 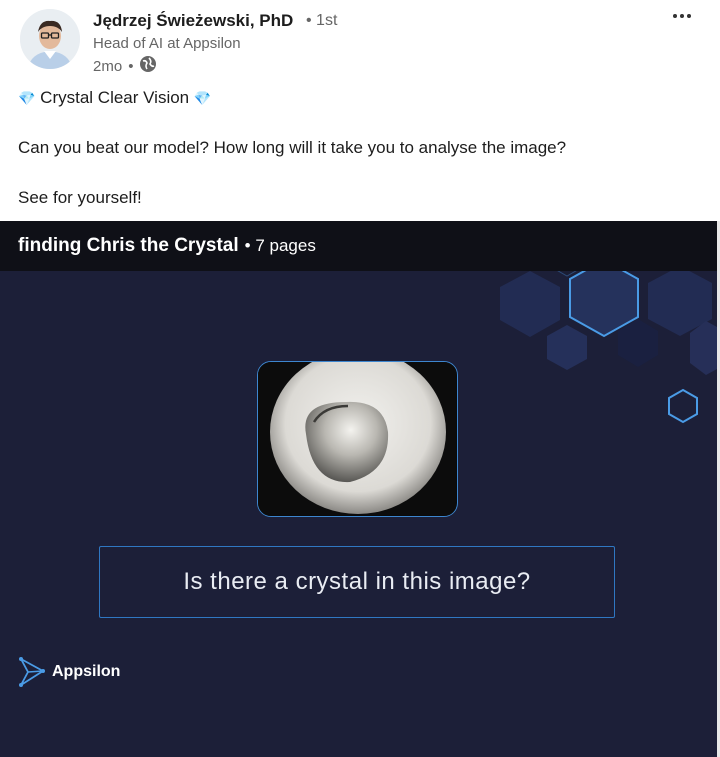 What do you see at coordinates (115, 97) in the screenshot?
I see `post-title: 💎 Crystal Clear Vision 💎` at bounding box center [115, 97].